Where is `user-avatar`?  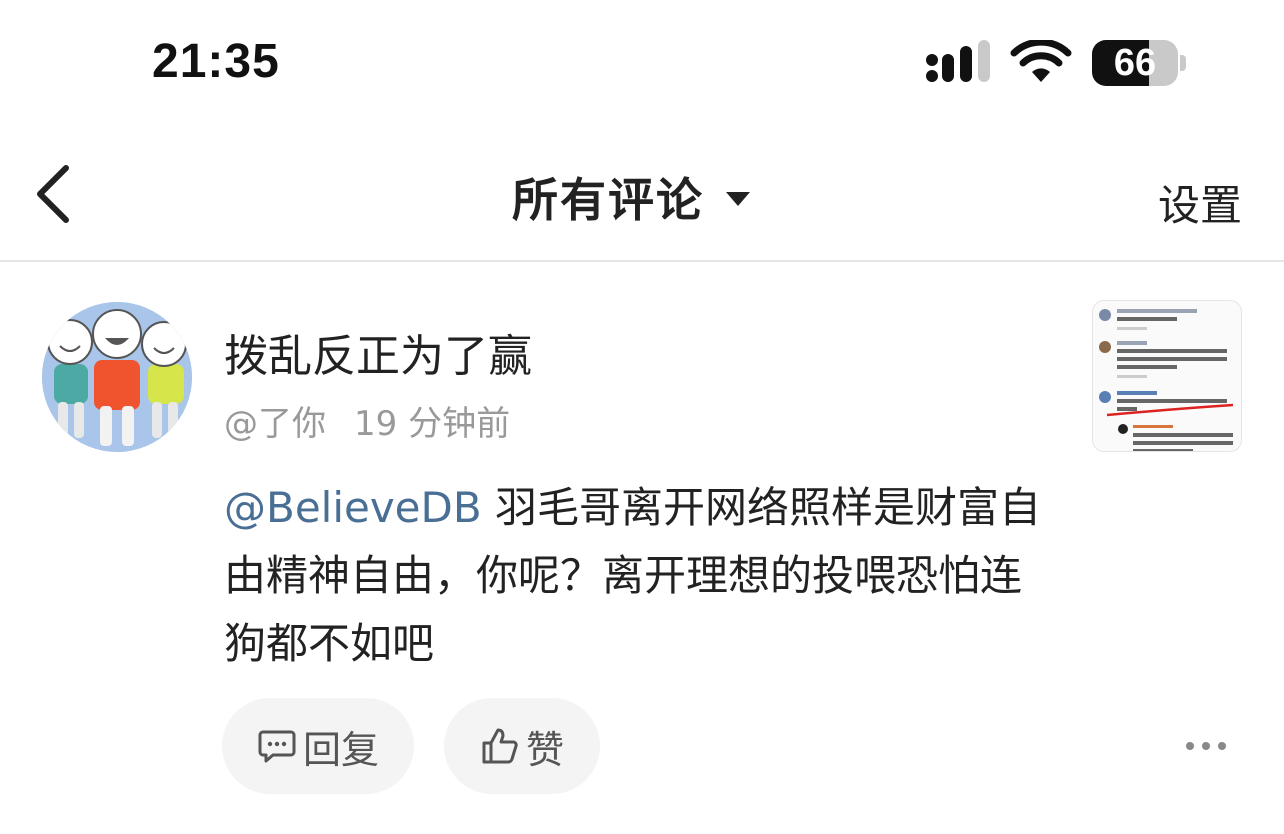 user-avatar is located at coordinates (117, 377).